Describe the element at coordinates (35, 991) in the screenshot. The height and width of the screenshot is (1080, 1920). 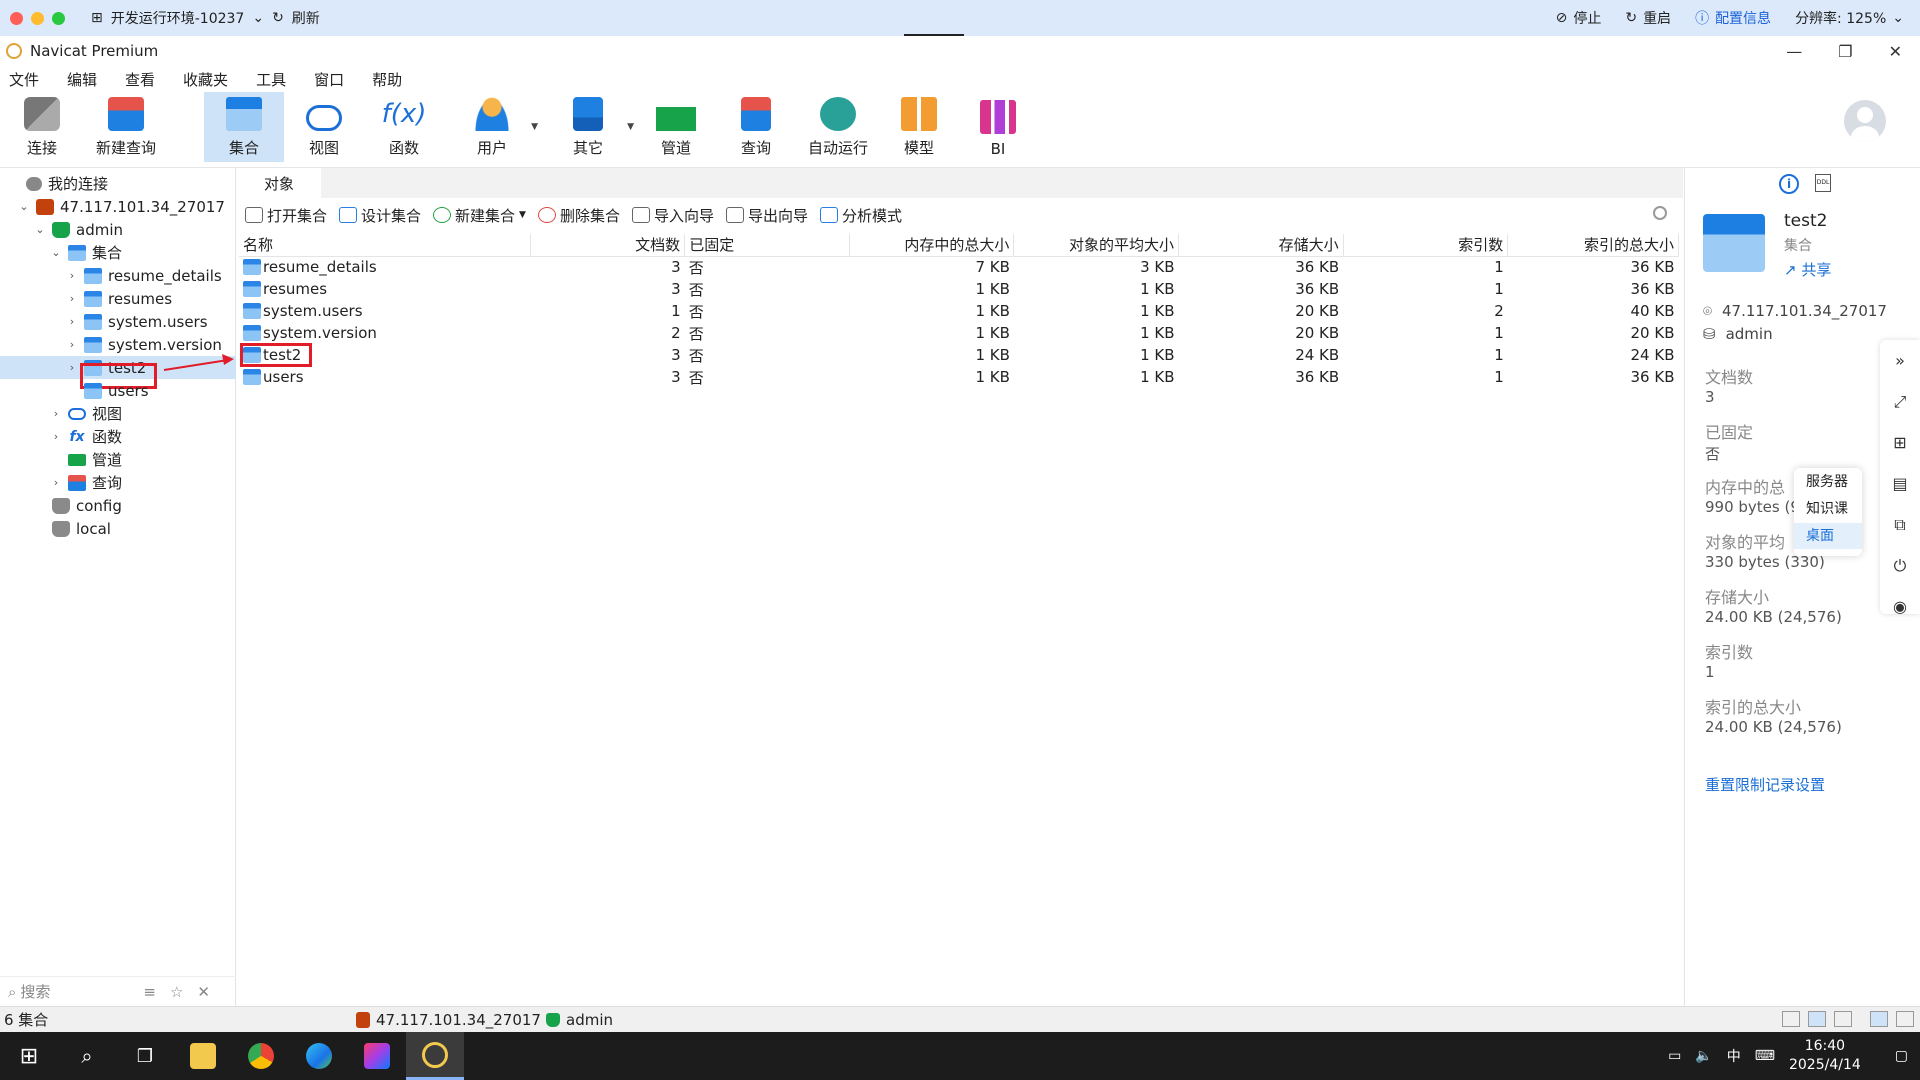
I see `search-input: 搜索` at that location.